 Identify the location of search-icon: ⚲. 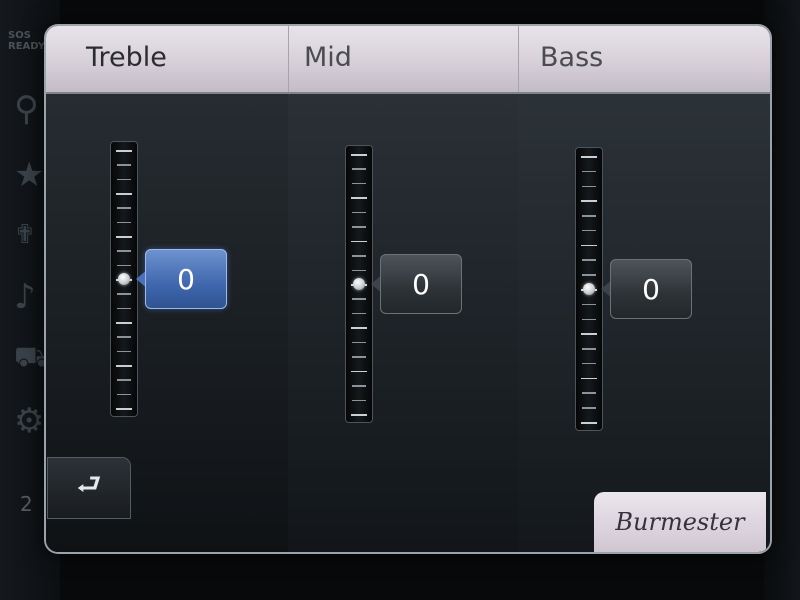
(26, 109).